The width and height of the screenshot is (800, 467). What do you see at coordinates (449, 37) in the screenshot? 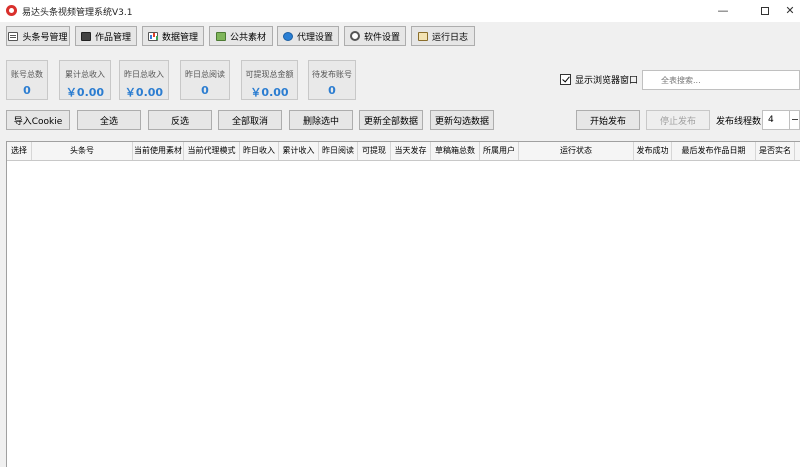
I see `toolbar-label: 运行日志` at bounding box center [449, 37].